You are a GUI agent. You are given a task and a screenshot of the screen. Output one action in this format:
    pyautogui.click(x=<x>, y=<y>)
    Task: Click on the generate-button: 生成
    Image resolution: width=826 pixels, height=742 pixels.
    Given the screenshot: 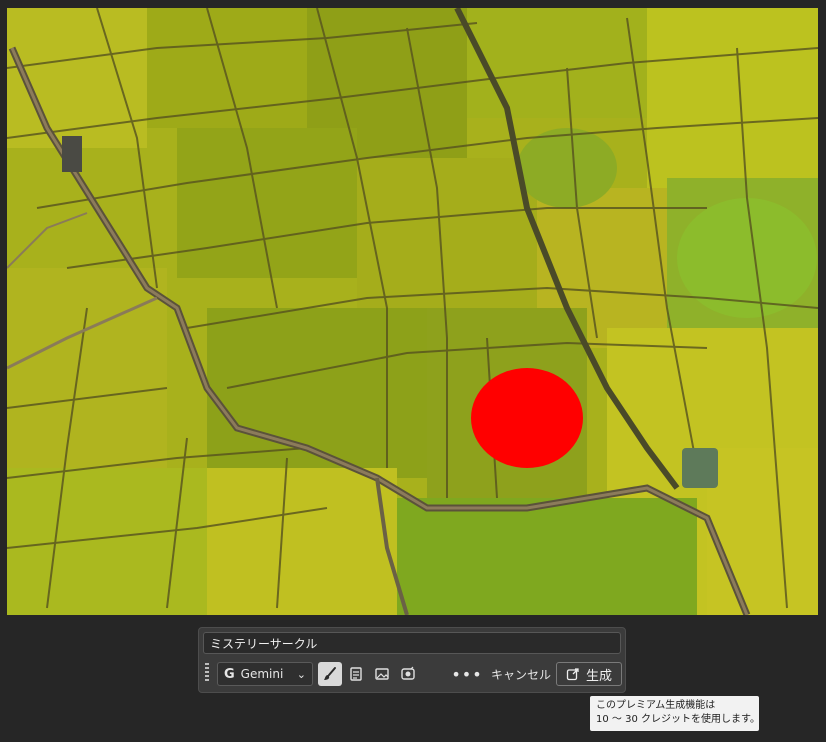 What is the action you would take?
    pyautogui.click(x=589, y=674)
    